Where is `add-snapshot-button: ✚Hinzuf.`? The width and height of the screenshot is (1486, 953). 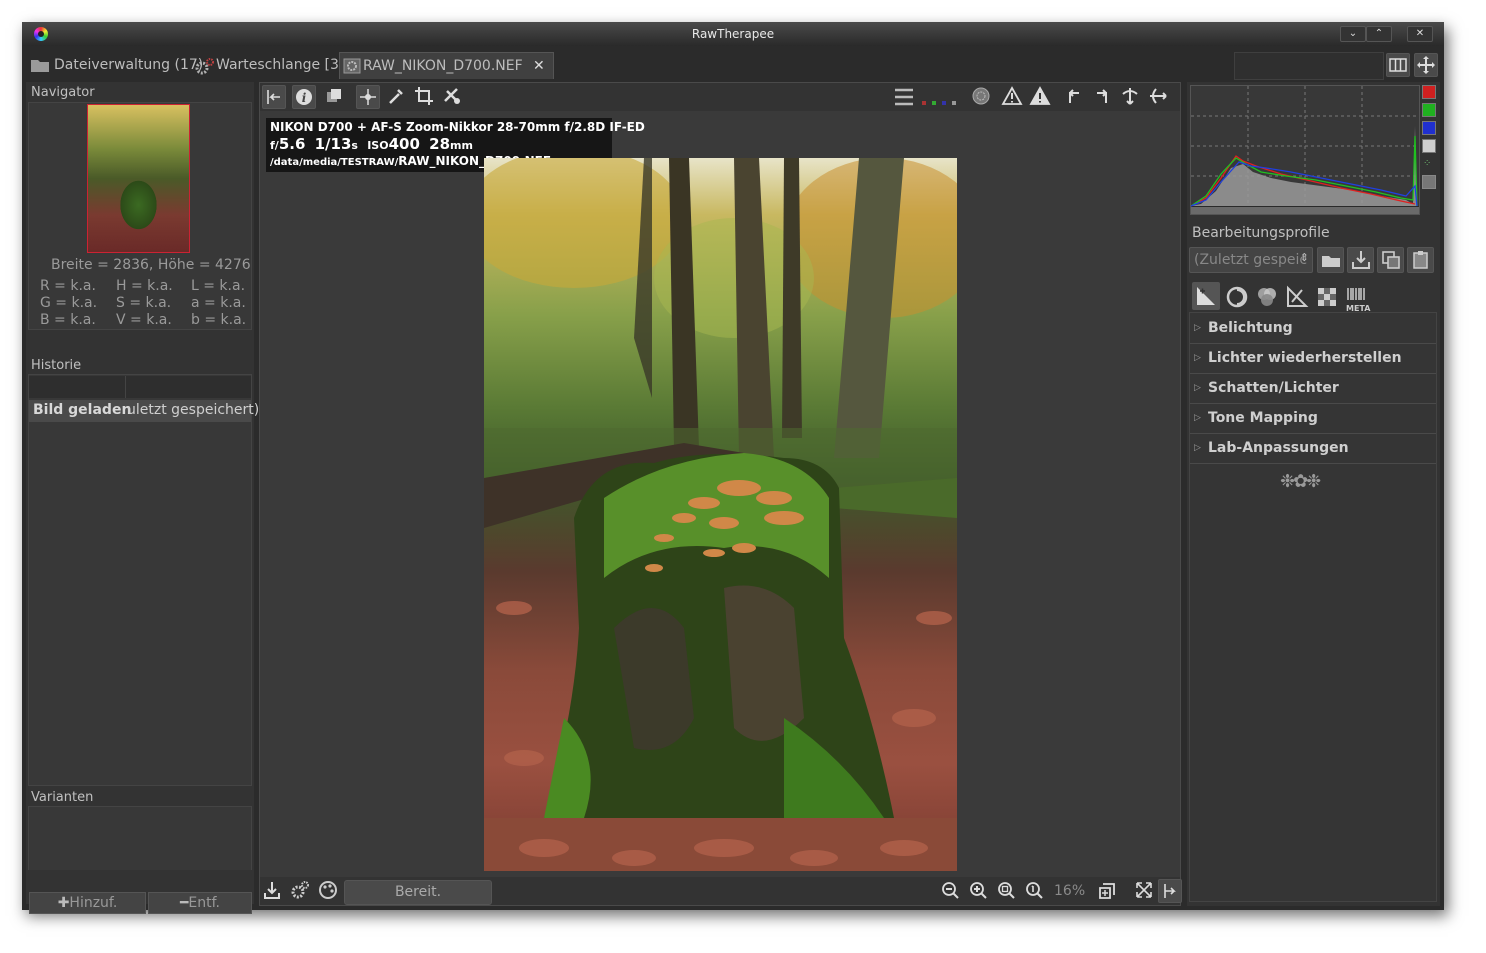
add-snapshot-button: ✚Hinzuf. is located at coordinates (87, 903).